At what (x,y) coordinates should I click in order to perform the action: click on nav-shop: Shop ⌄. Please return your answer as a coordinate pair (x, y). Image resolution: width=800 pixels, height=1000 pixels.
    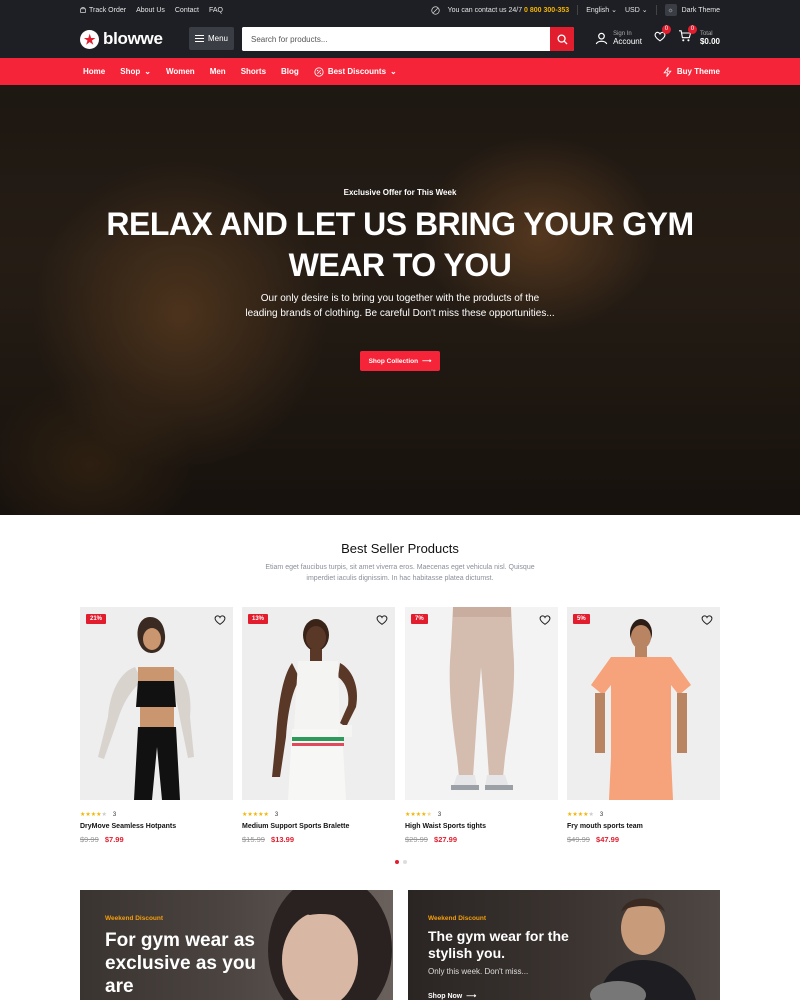
    Looking at the image, I should click on (135, 71).